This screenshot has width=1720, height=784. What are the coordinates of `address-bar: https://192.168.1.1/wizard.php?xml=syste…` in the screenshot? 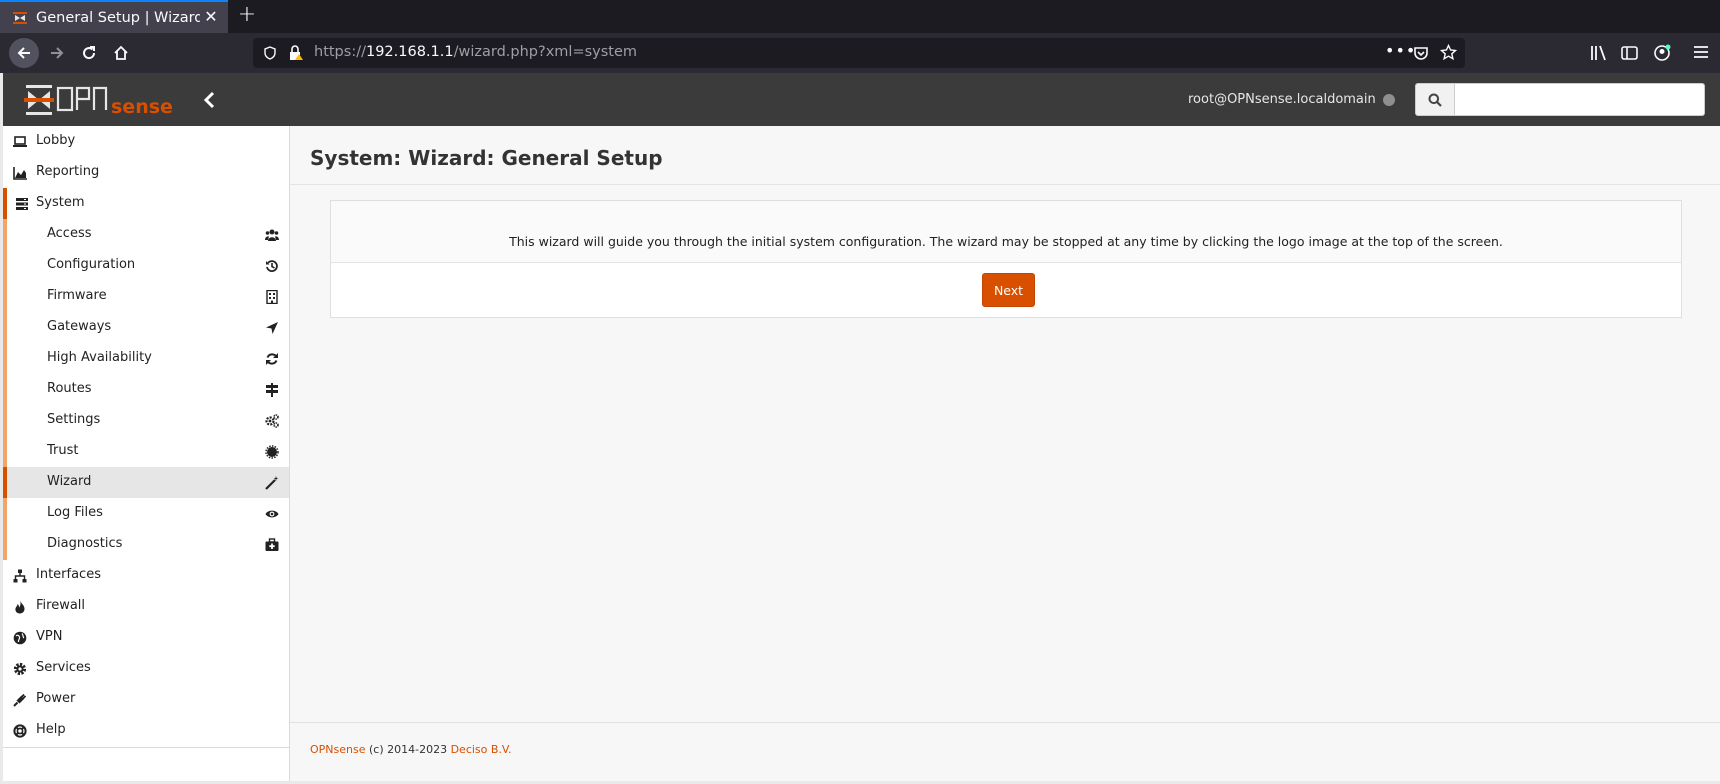 It's located at (859, 53).